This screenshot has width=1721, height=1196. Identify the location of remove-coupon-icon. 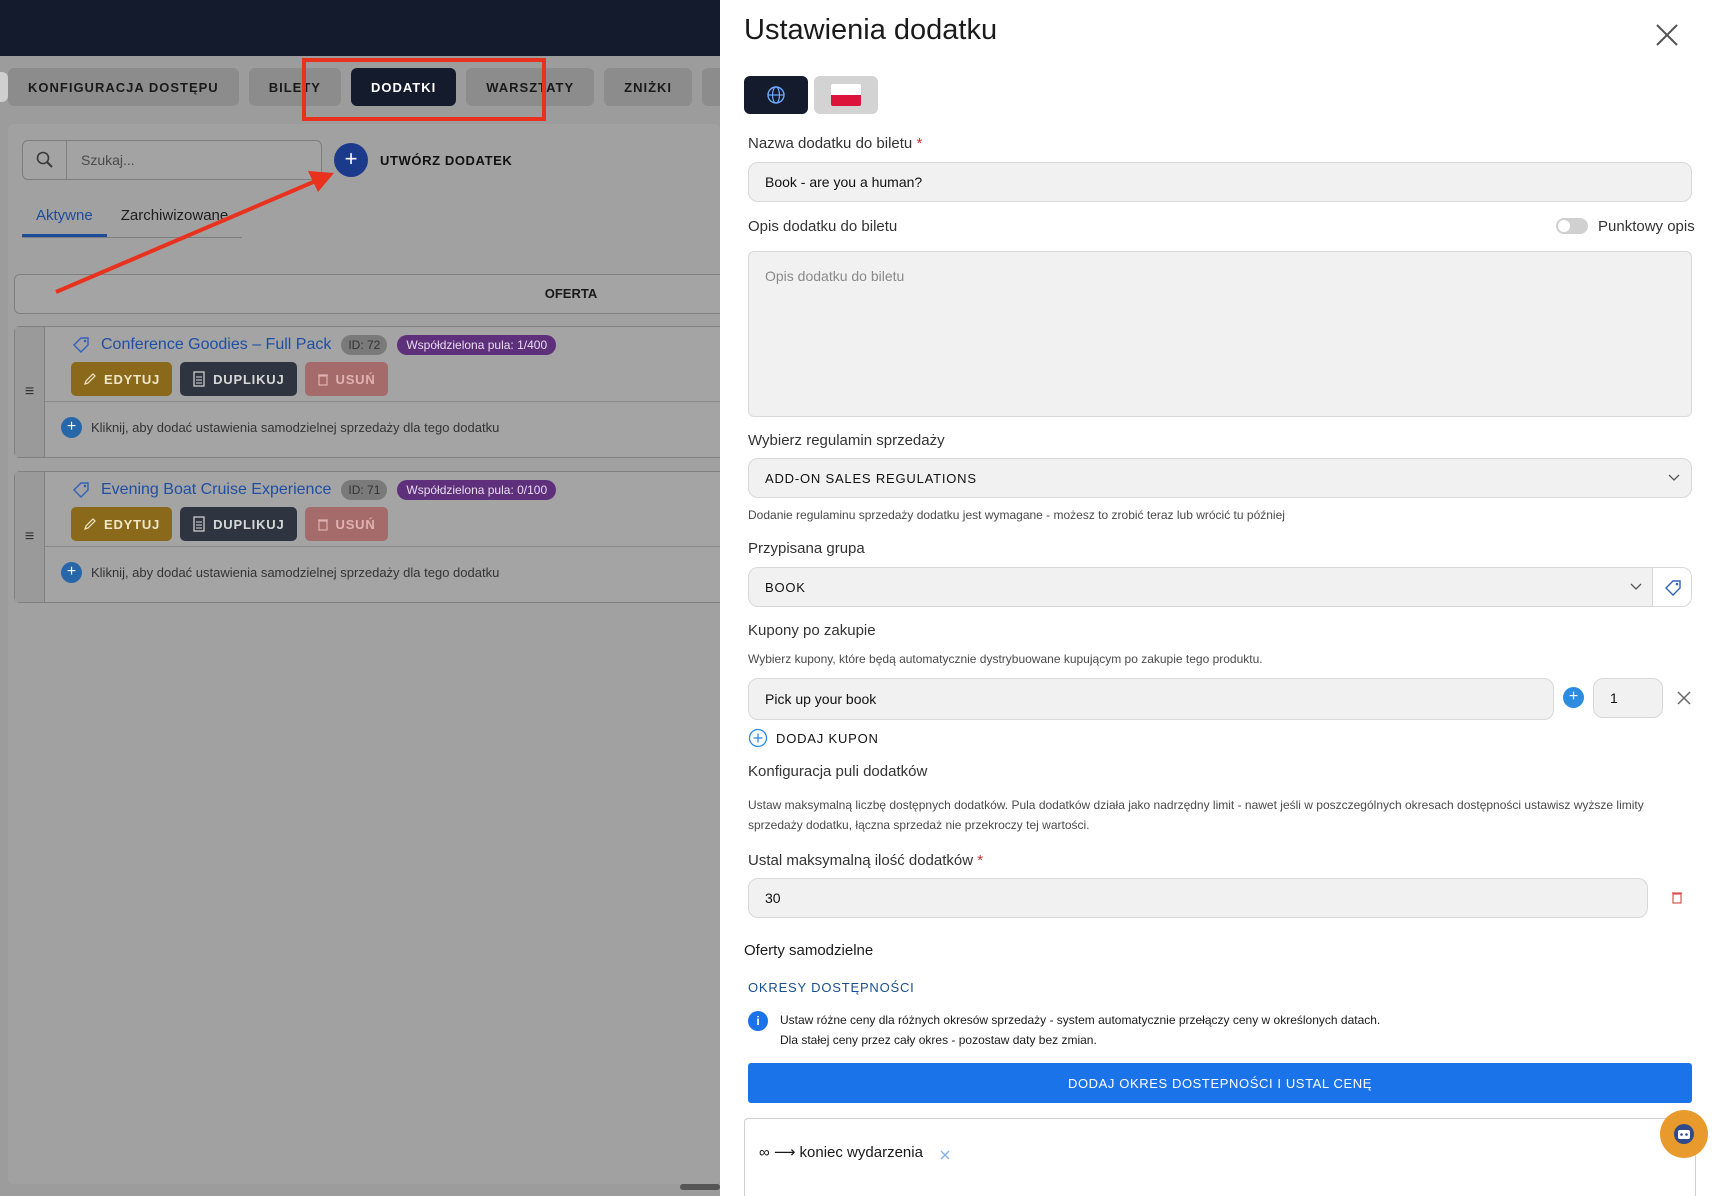
(1684, 698).